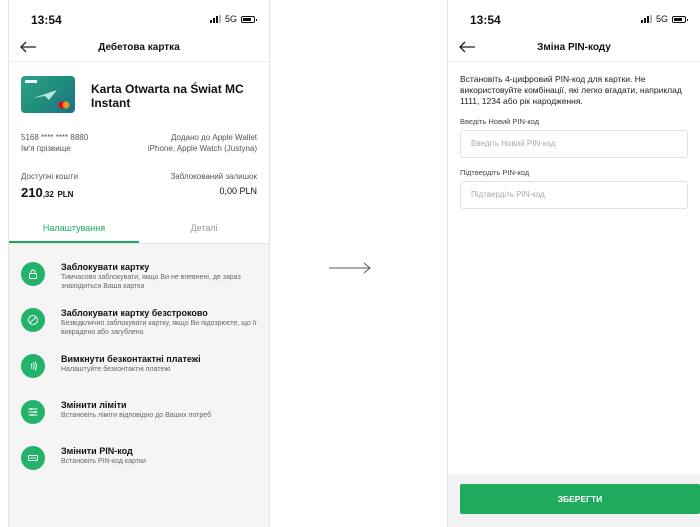 Image resolution: width=700 pixels, height=527 pixels. I want to click on transition-arrow-icon, so click(350, 268).